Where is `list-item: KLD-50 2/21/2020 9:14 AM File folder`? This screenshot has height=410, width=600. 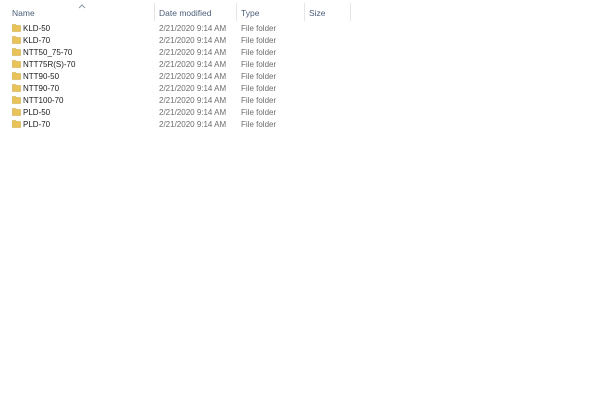
list-item: KLD-50 2/21/2020 9:14 AM File folder is located at coordinates (176, 28).